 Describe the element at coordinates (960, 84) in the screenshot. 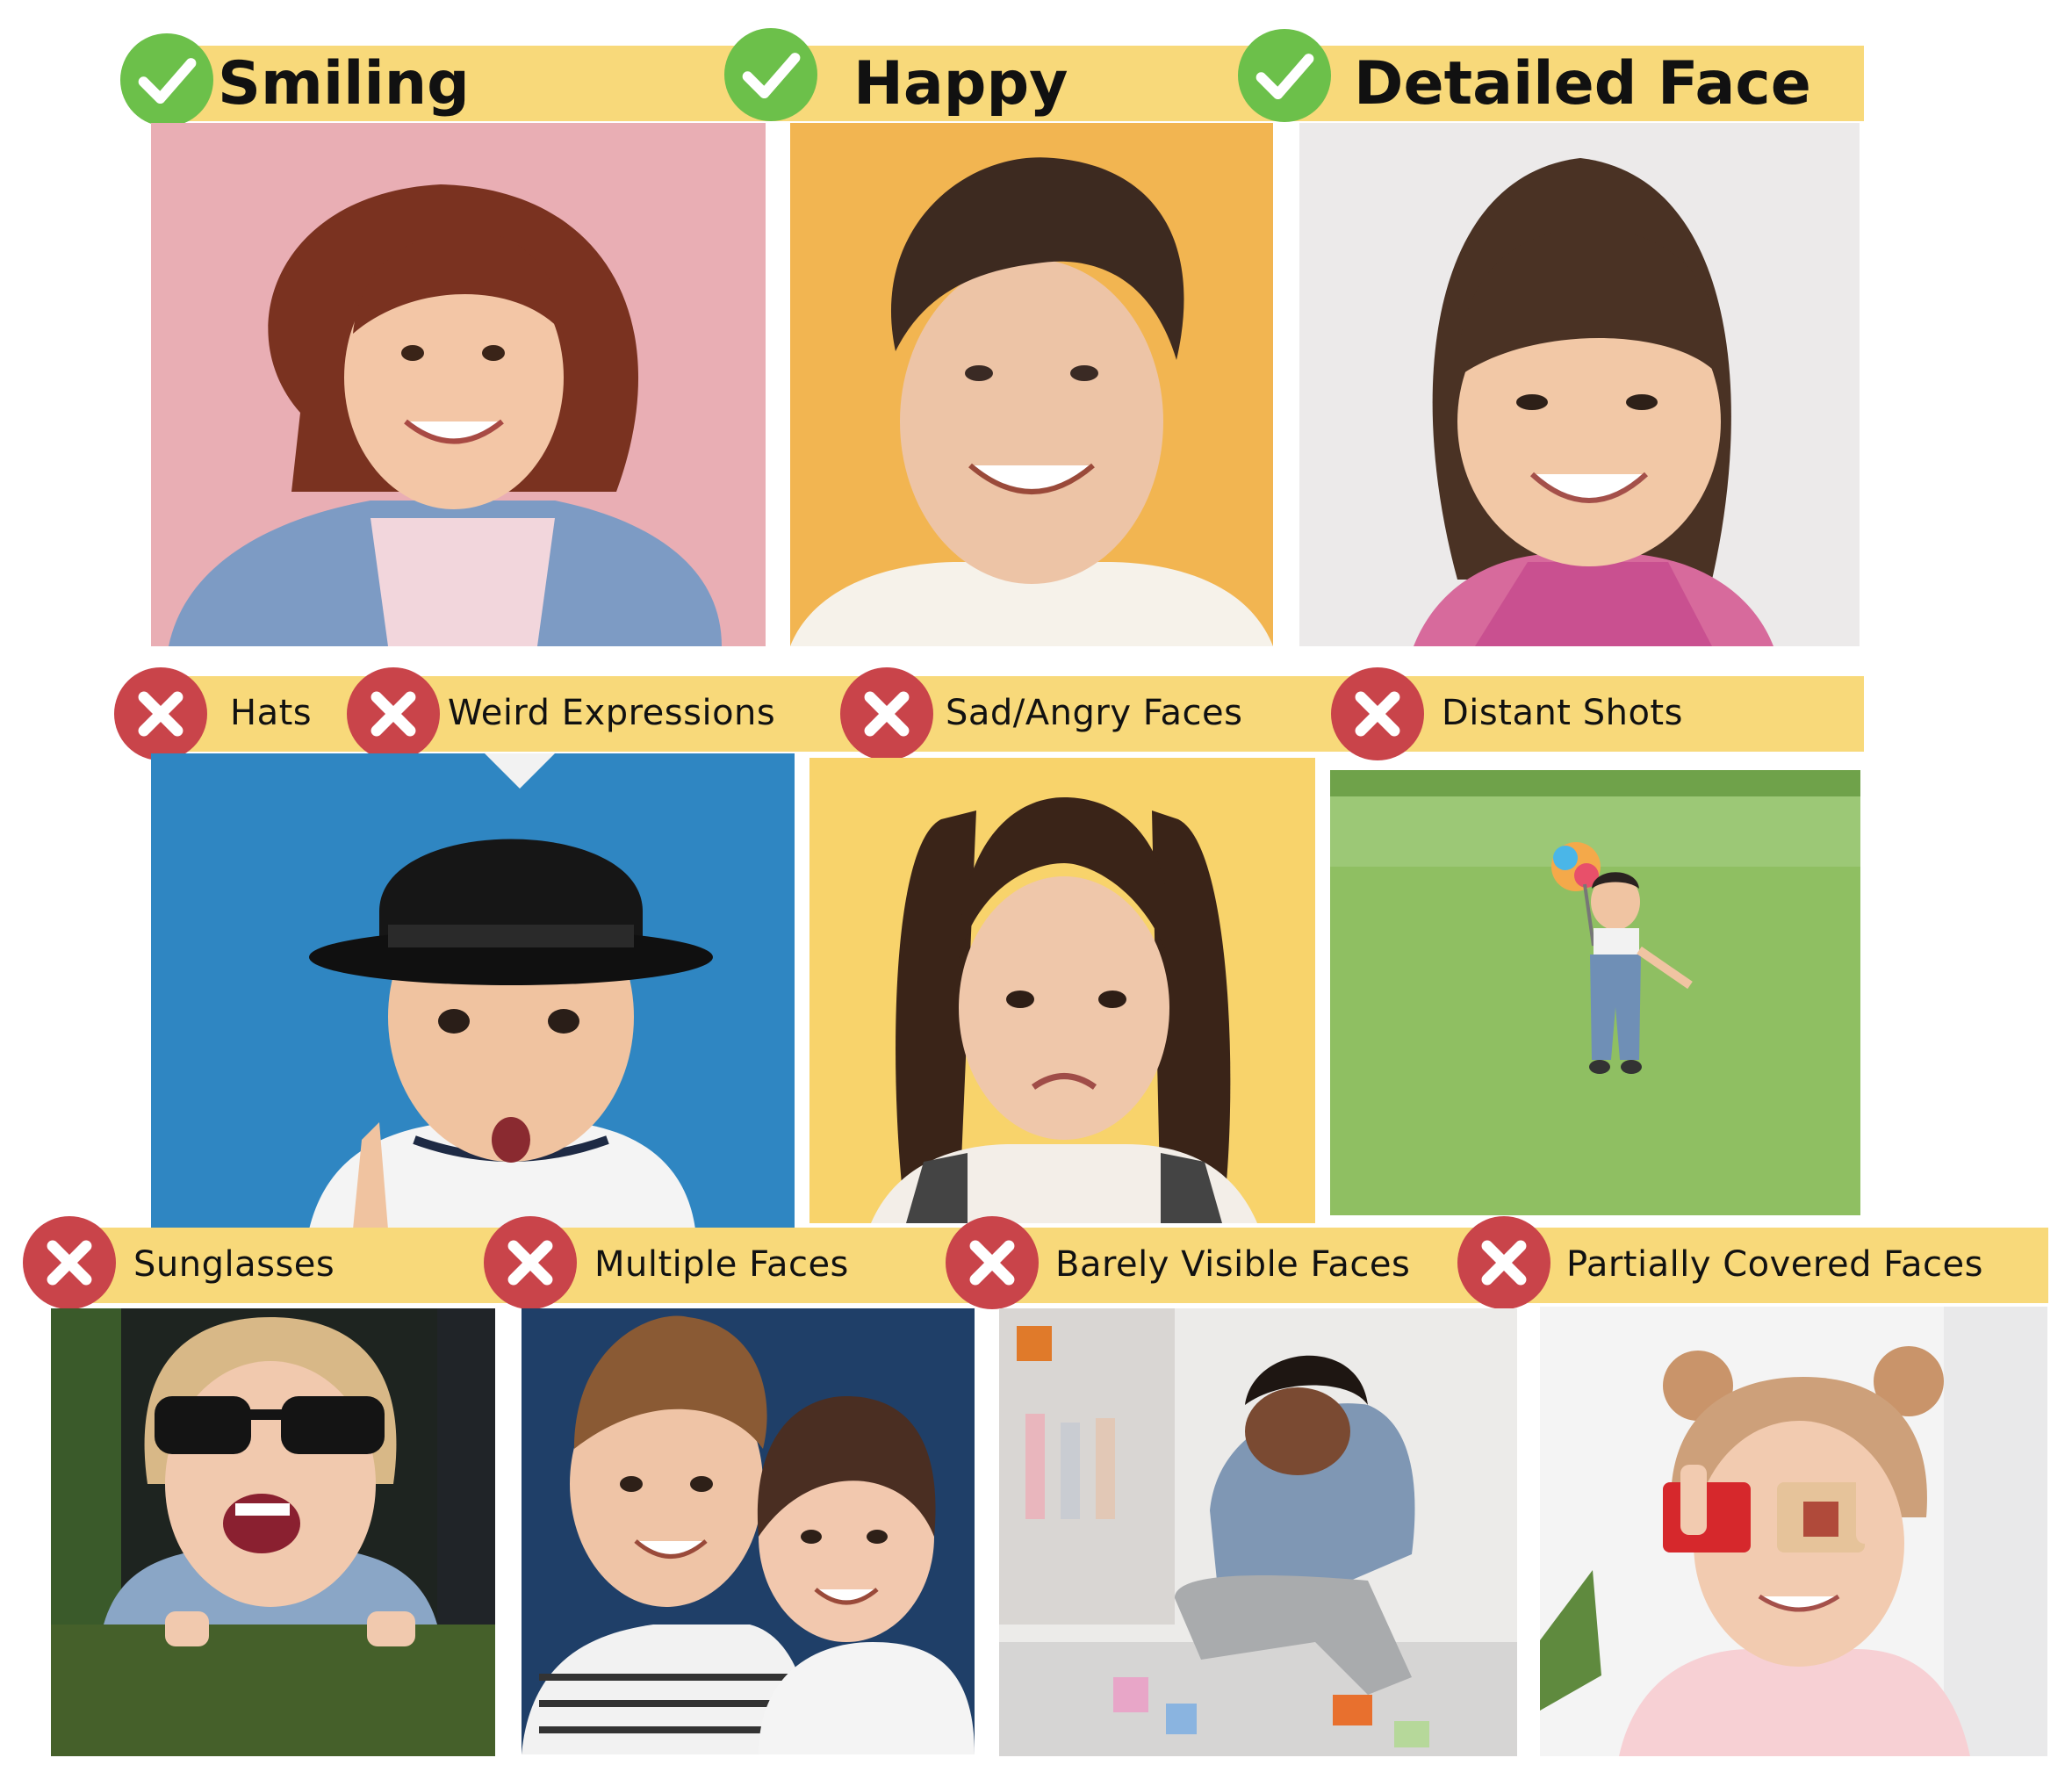

I see `label-happy: Happy` at that location.